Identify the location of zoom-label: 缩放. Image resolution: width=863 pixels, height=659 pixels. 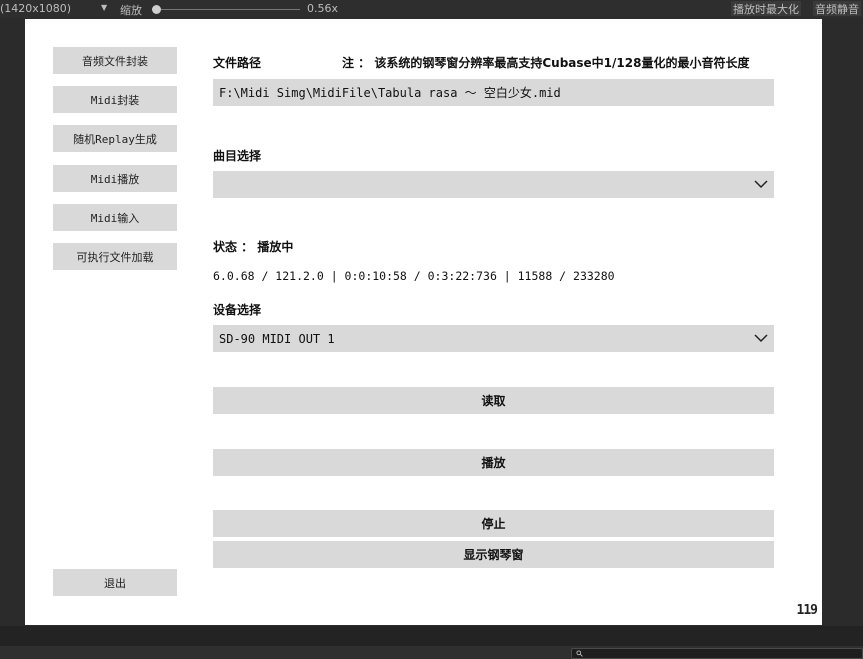
(131, 10).